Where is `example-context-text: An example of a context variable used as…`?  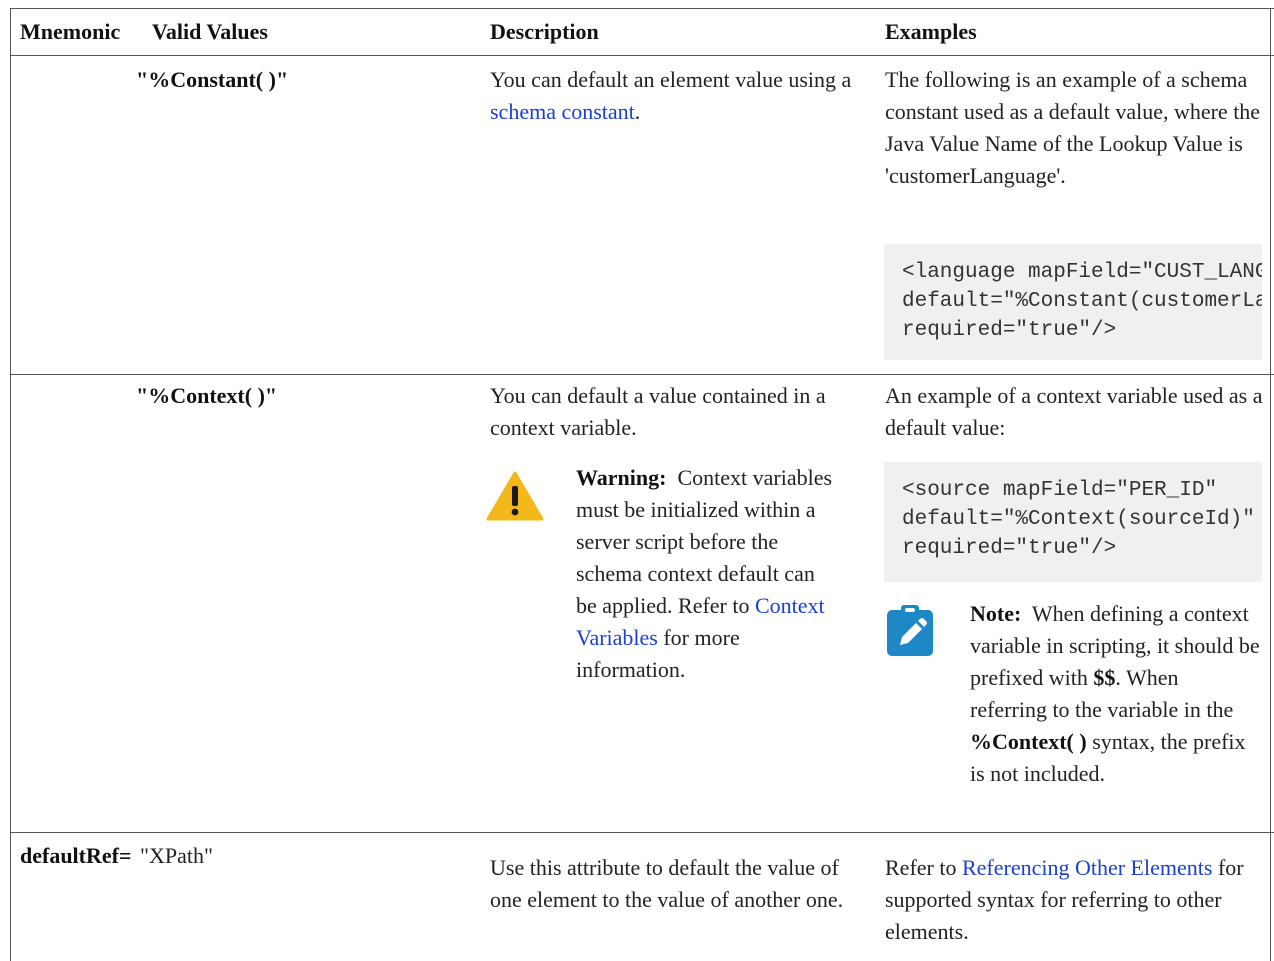
example-context-text: An example of a context variable used as… is located at coordinates (1074, 411).